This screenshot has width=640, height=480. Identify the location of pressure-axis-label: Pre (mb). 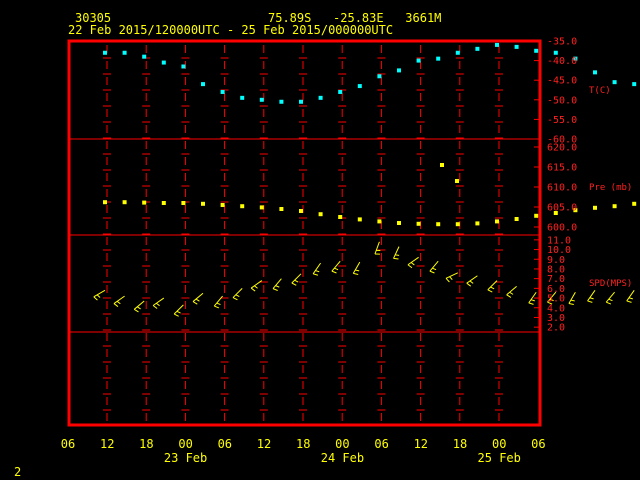
(610, 188).